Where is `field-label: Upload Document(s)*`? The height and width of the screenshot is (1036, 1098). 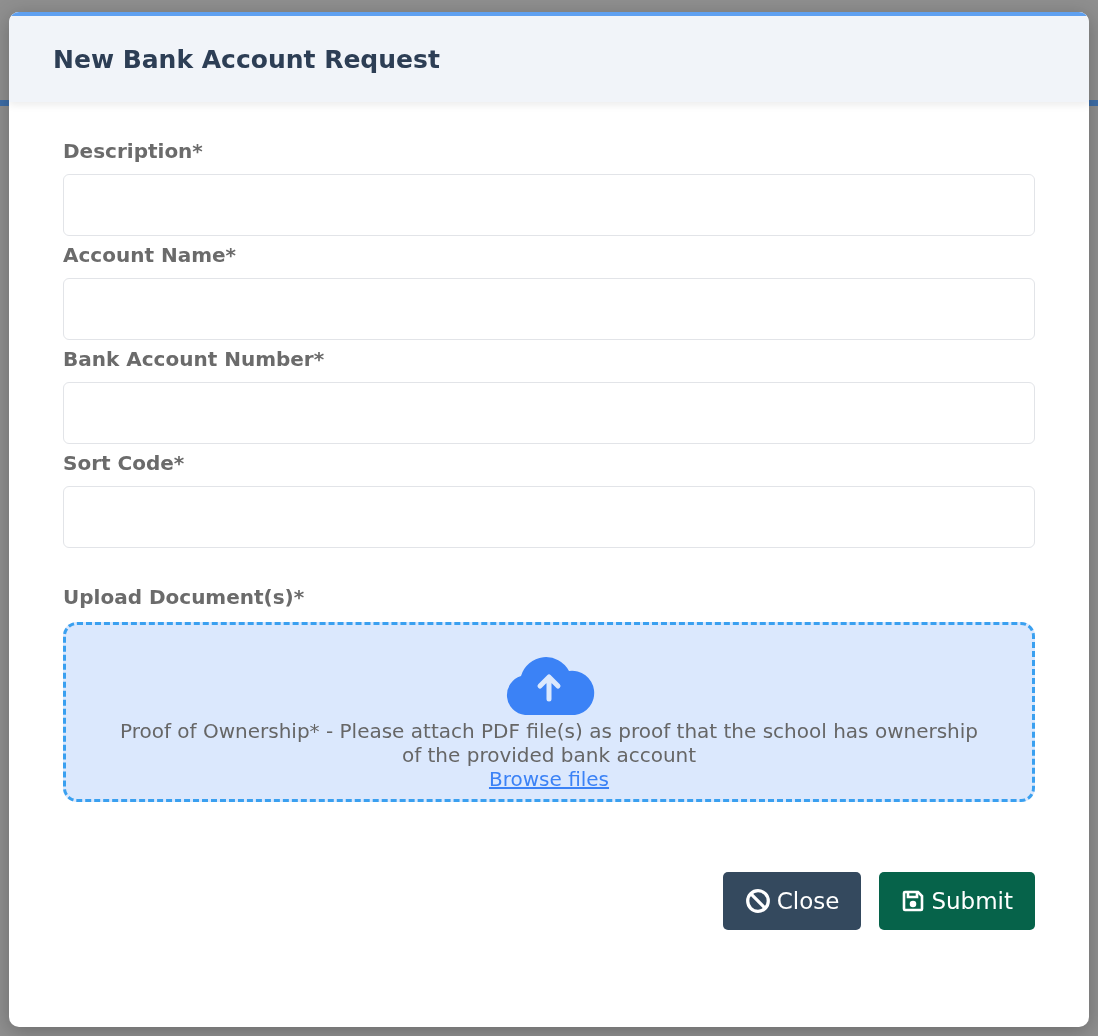 field-label: Upload Document(s)* is located at coordinates (184, 597).